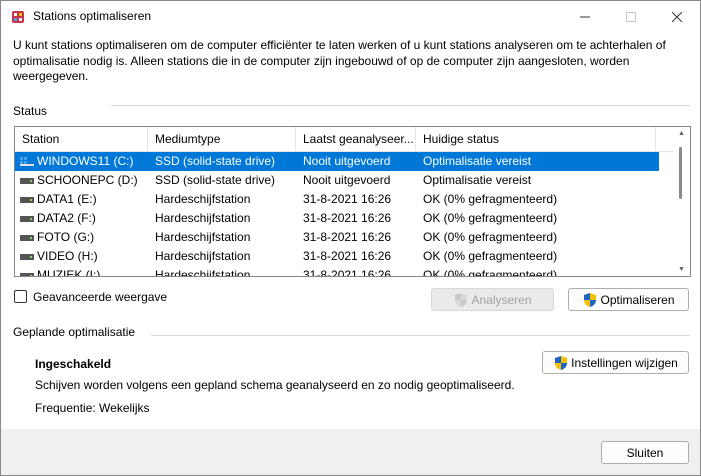  I want to click on advanced-view-label: Geavanceerde weergave, so click(100, 297).